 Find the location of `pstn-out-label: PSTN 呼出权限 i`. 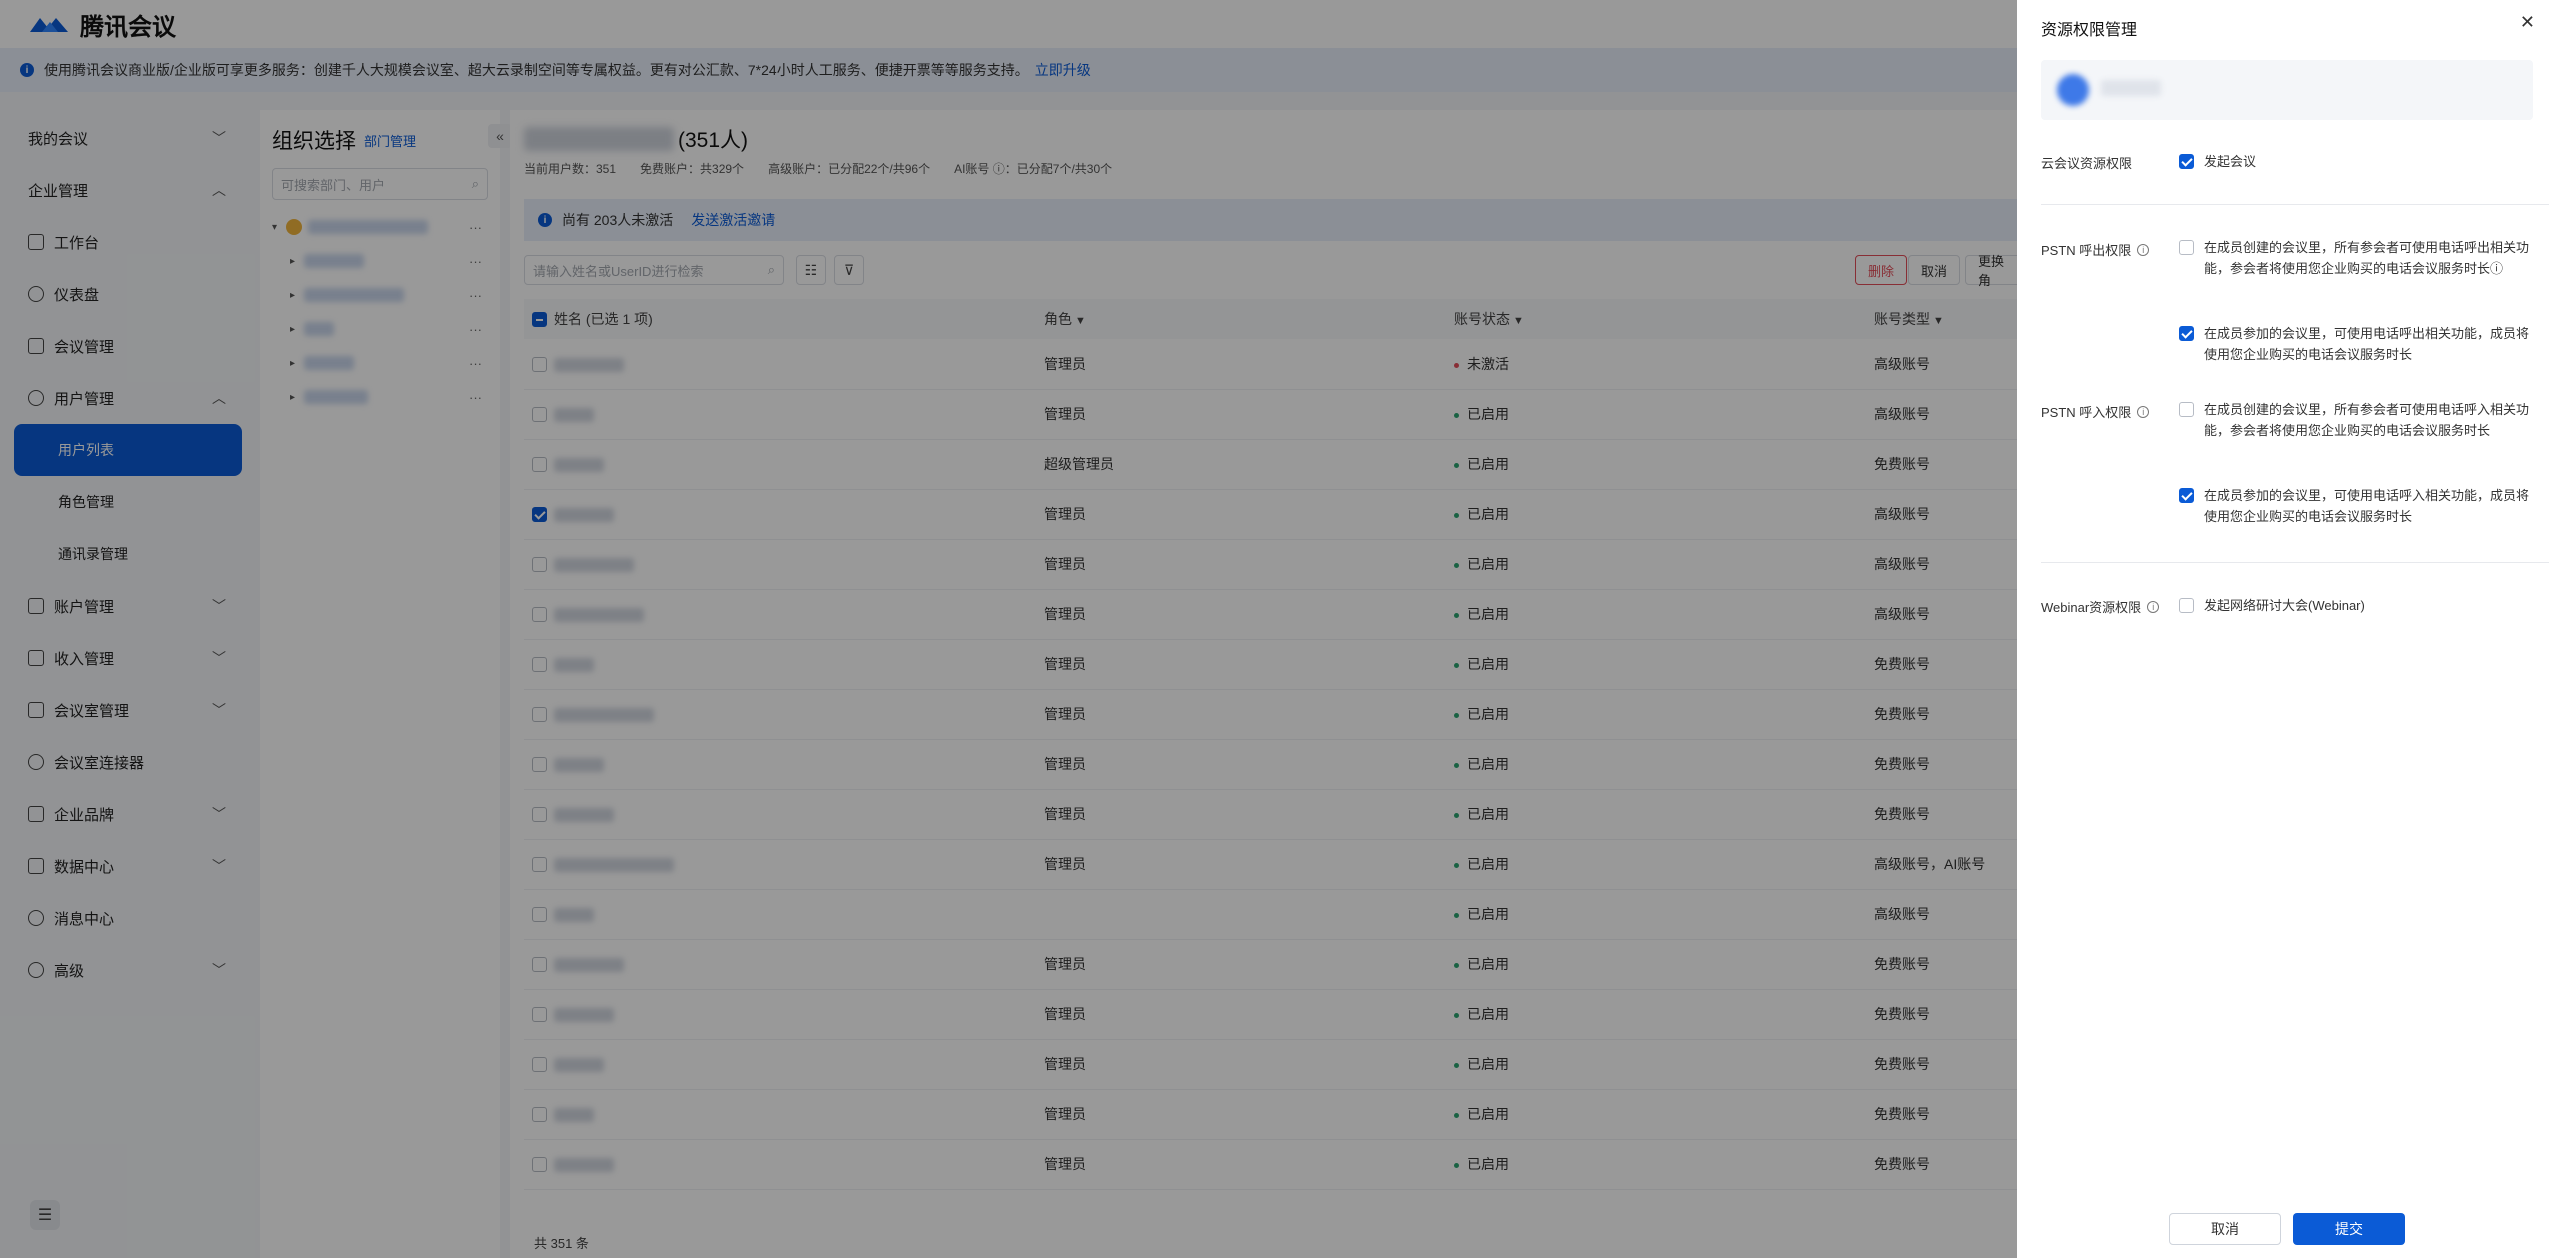

pstn-out-label: PSTN 呼出权限 i is located at coordinates (2095, 249).